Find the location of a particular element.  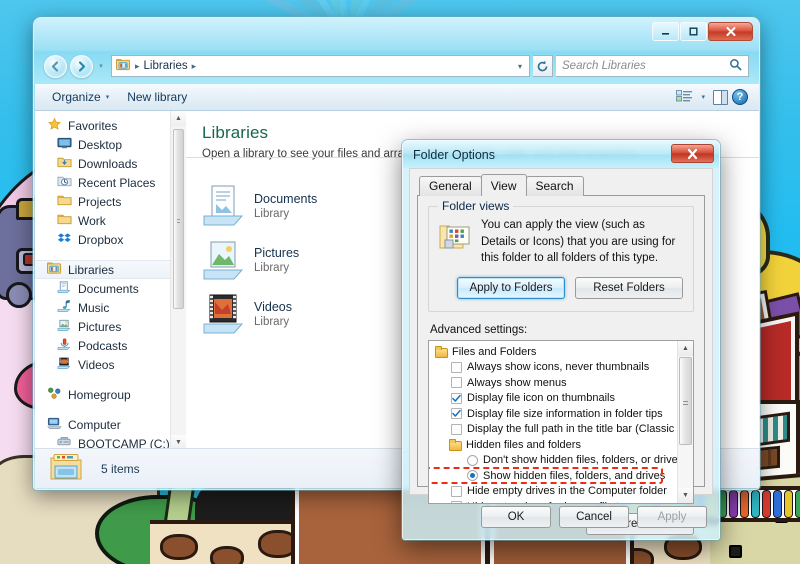

sidebar-group-computer: Computer is located at coordinates (110, 424).